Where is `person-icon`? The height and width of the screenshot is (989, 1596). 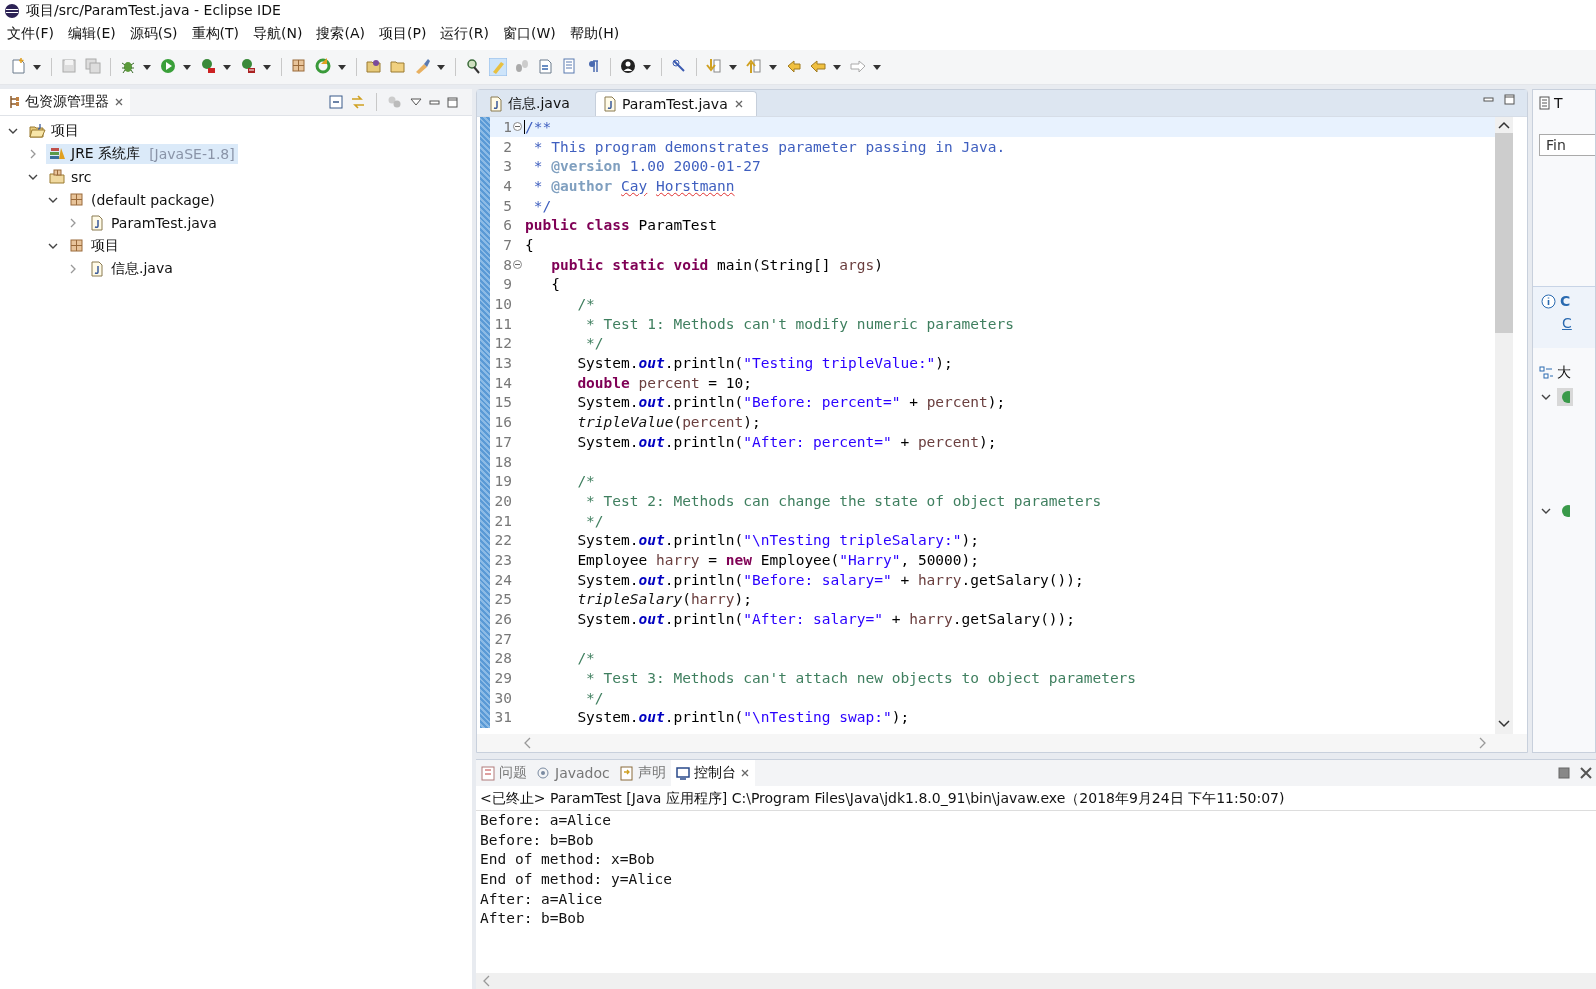 person-icon is located at coordinates (629, 67).